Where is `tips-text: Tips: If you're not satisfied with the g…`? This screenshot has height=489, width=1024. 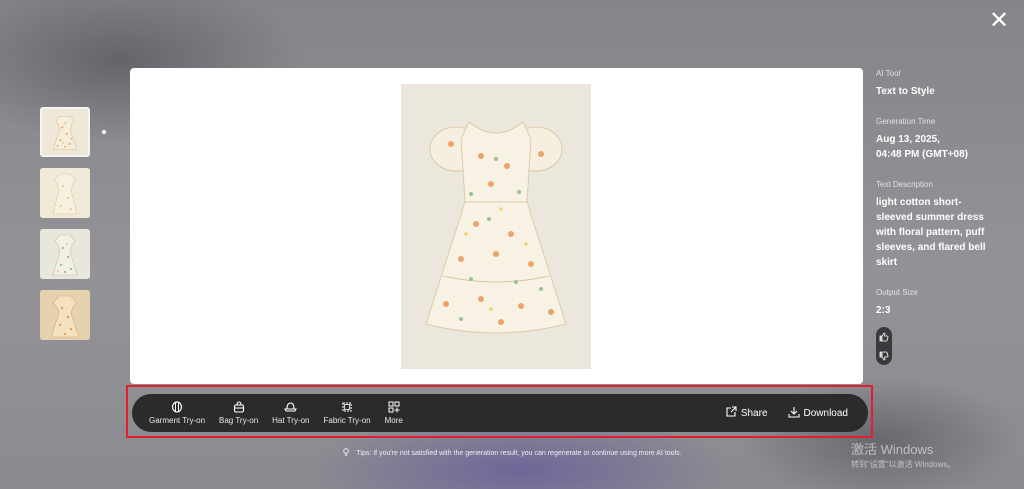
tips-text: Tips: If you're not satisfied with the g… is located at coordinates (519, 453).